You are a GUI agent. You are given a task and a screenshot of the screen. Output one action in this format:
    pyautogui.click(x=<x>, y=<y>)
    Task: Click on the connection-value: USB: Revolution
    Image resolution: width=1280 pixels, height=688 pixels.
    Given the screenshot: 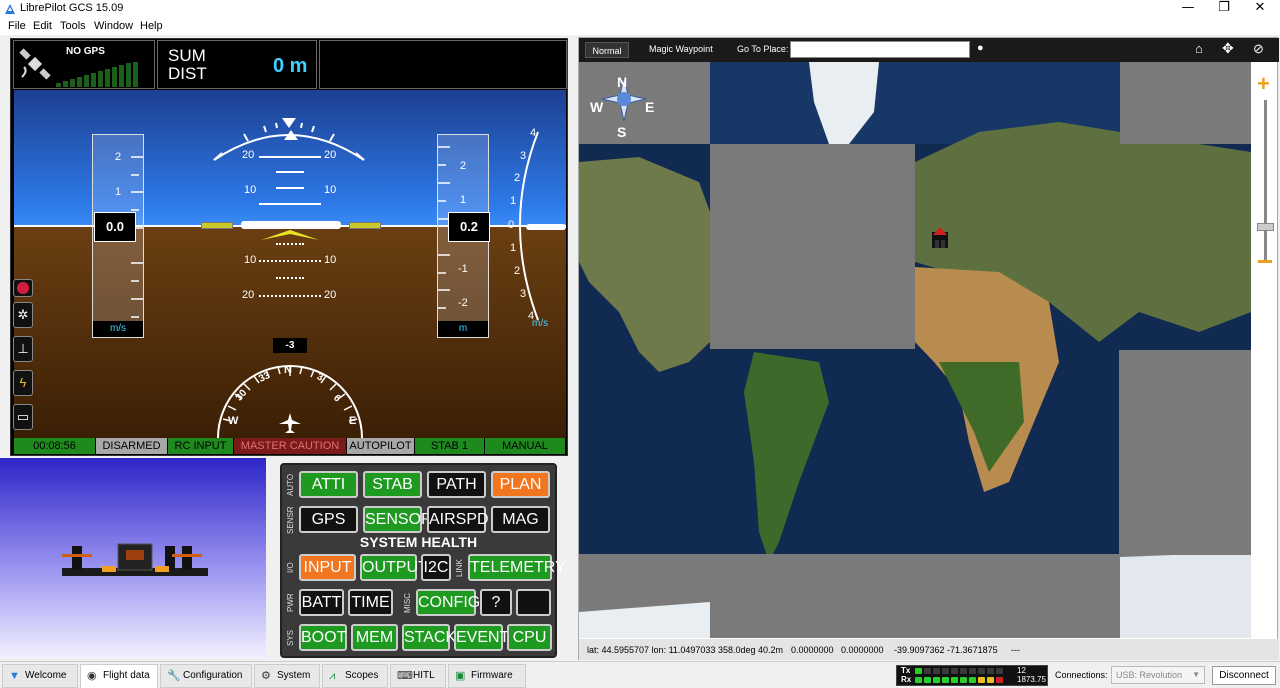 What is the action you would take?
    pyautogui.click(x=1149, y=675)
    